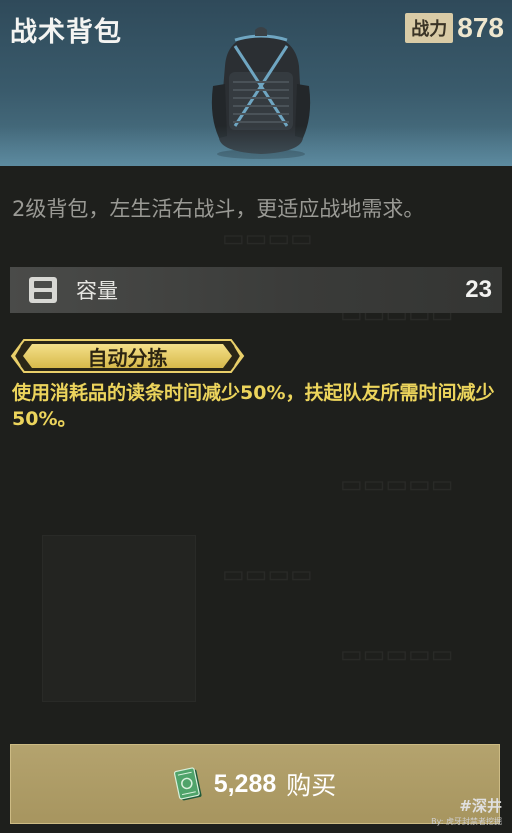 Image resolution: width=512 pixels, height=833 pixels. Describe the element at coordinates (256, 290) in the screenshot. I see `stat-capacity-row: 容量 23` at that location.